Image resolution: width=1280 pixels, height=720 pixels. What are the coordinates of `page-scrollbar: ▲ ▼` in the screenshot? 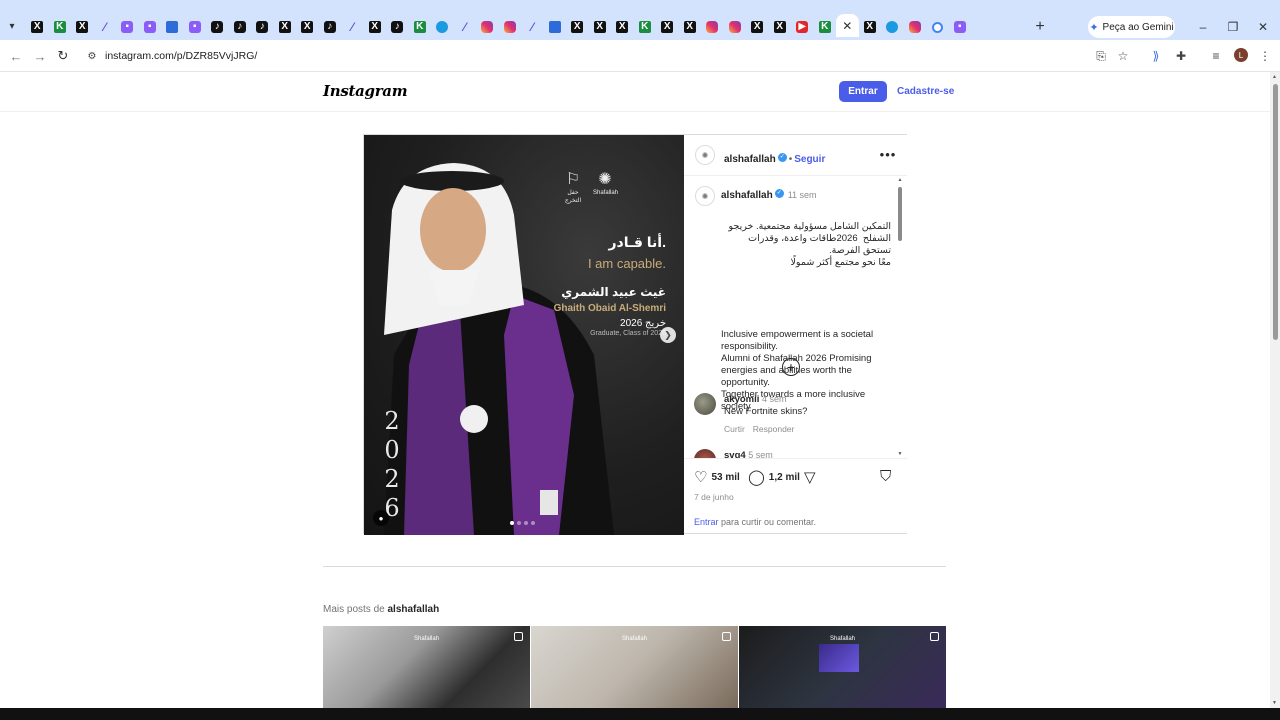 It's located at (1275, 390).